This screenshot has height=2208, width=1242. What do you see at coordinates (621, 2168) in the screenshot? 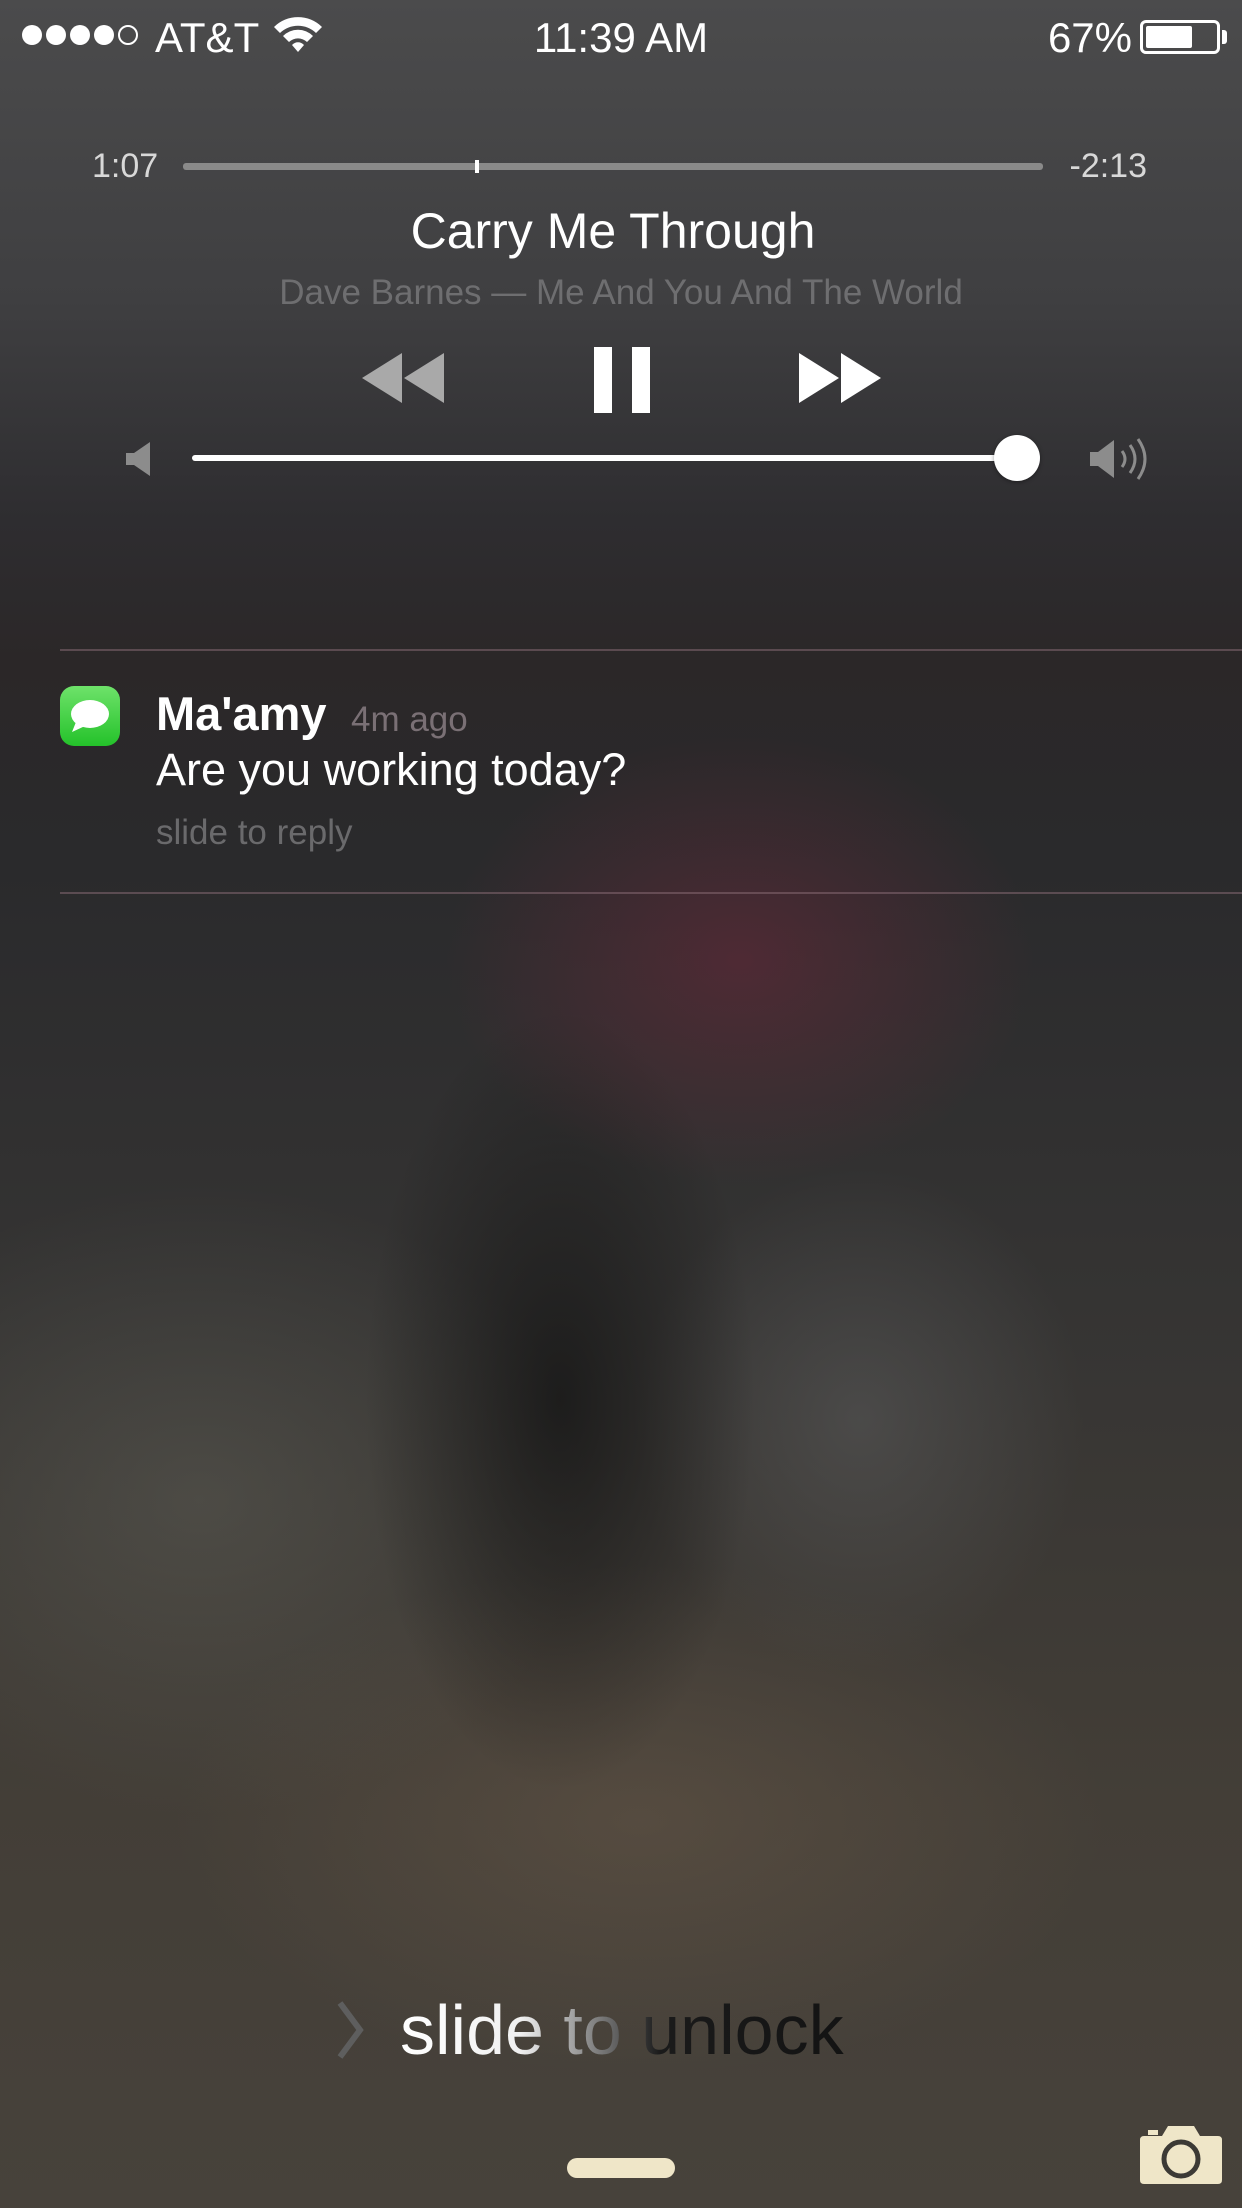
I see `control-center-grabber` at bounding box center [621, 2168].